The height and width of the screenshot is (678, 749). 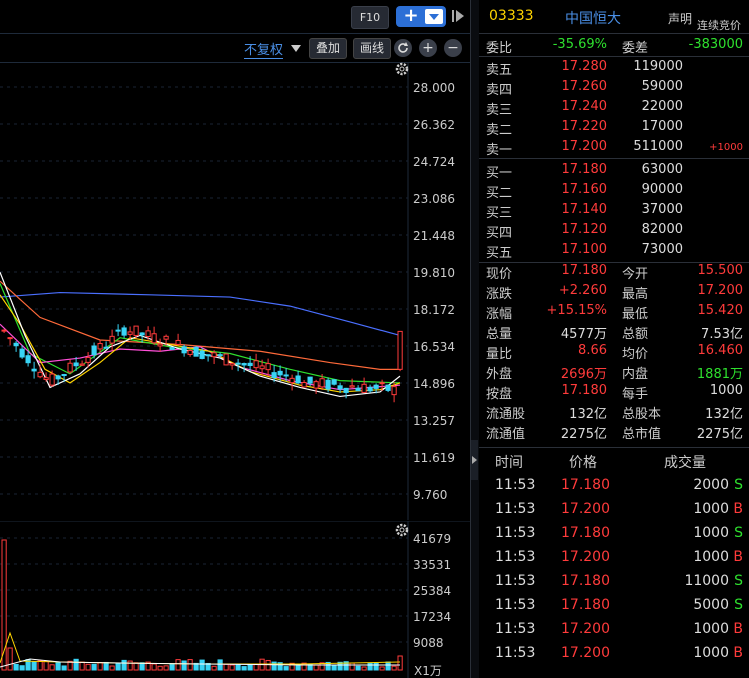 What do you see at coordinates (614, 149) in the screenshot?
I see `ask-row: 卖一 17.200 511000 +1000` at bounding box center [614, 149].